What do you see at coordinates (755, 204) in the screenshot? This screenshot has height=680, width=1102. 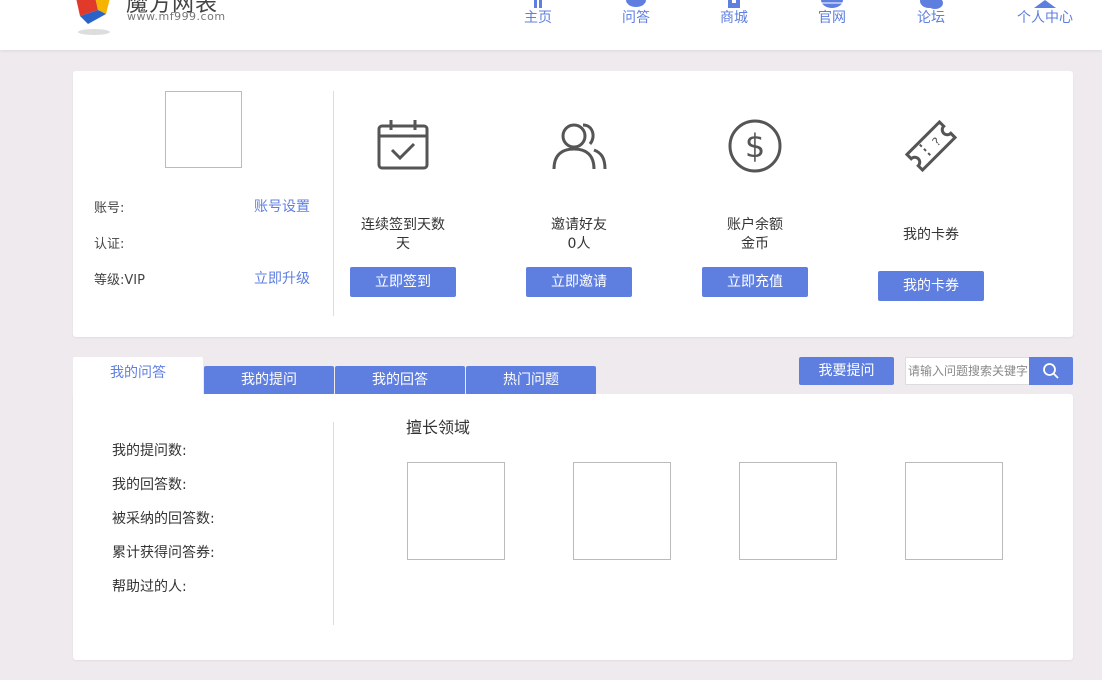 I see `stat-balance: $ 账户余额 金币 立即充值` at bounding box center [755, 204].